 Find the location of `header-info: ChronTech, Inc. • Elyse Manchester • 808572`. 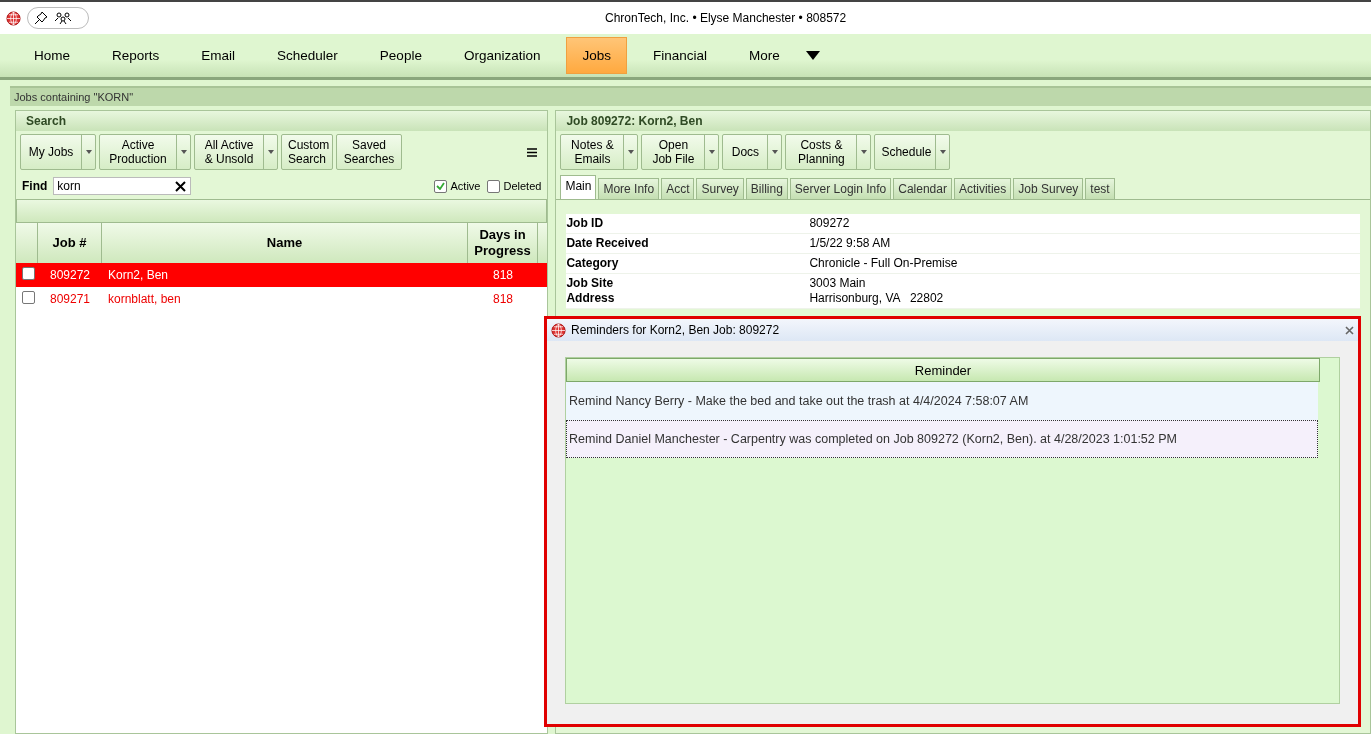

header-info: ChronTech, Inc. • Elyse Manchester • 808572 is located at coordinates (726, 18).